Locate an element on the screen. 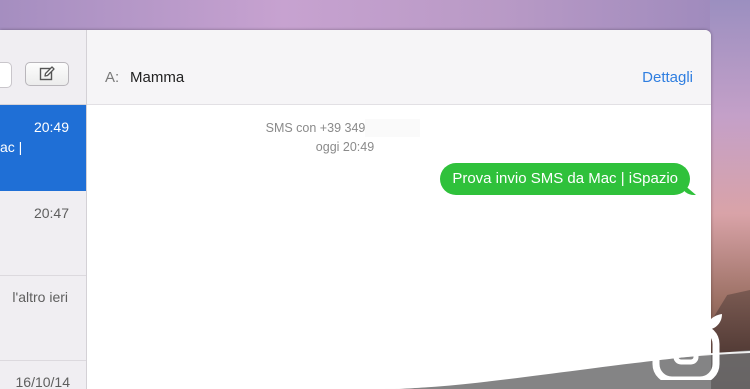 Image resolution: width=750 pixels, height=389 pixels. conversation-time: 20:49 is located at coordinates (51, 127).